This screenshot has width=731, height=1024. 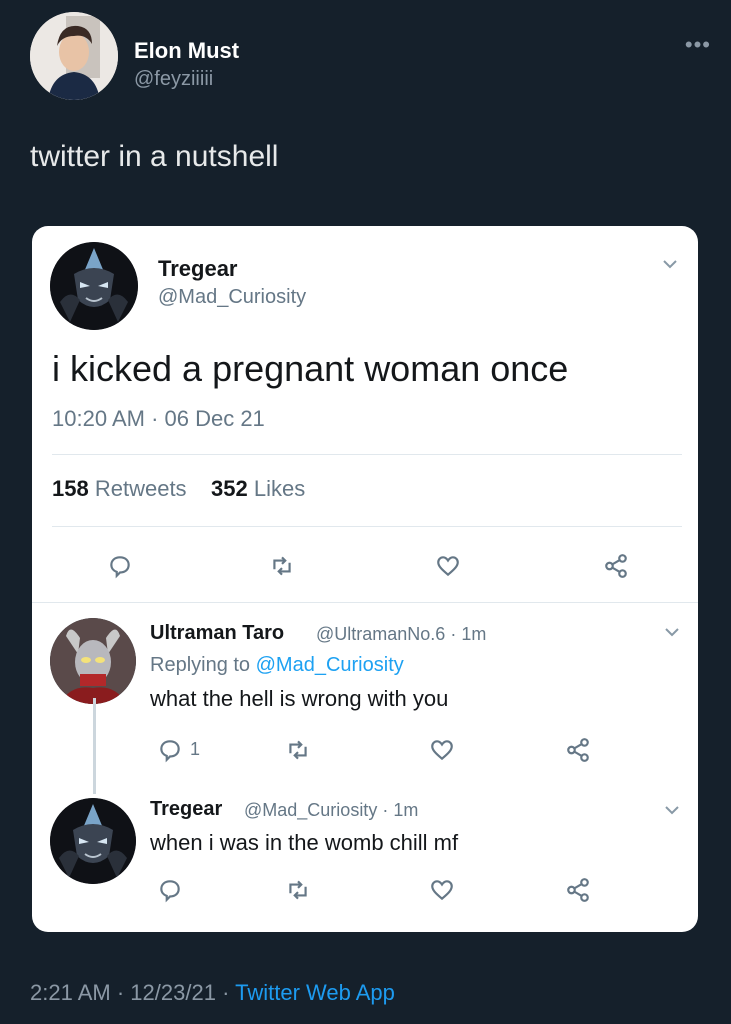 I want to click on replying-prefix: Replying to, so click(x=200, y=665).